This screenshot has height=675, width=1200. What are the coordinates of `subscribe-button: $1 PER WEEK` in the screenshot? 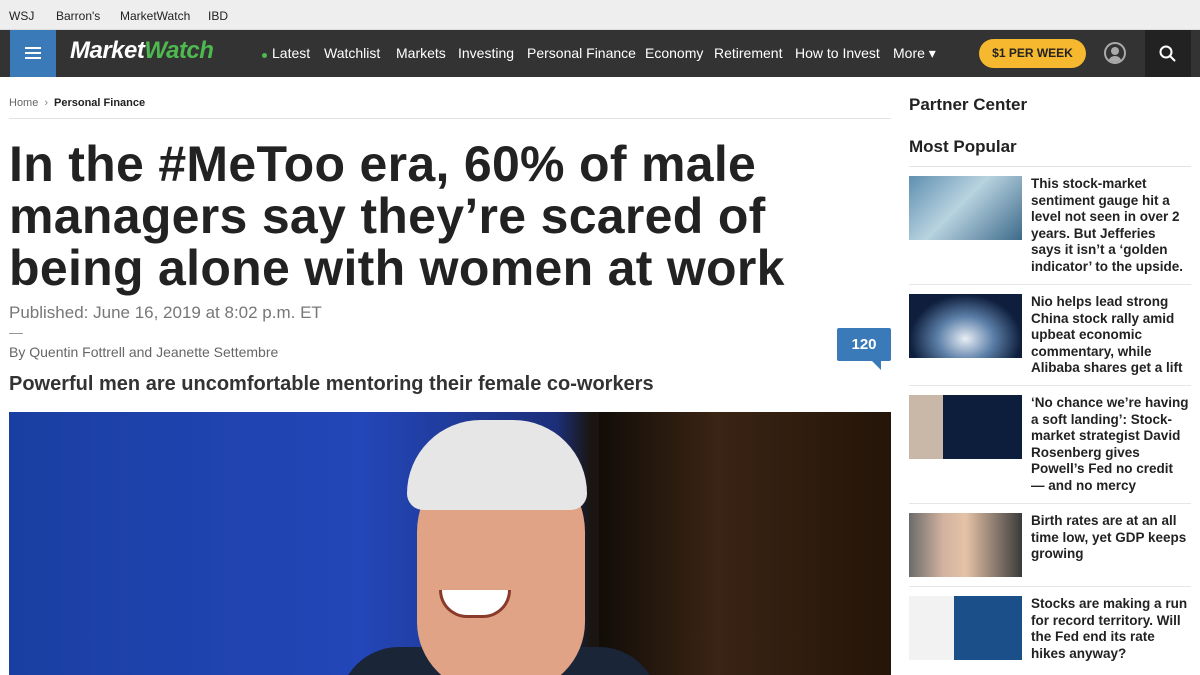 It's located at (1032, 53).